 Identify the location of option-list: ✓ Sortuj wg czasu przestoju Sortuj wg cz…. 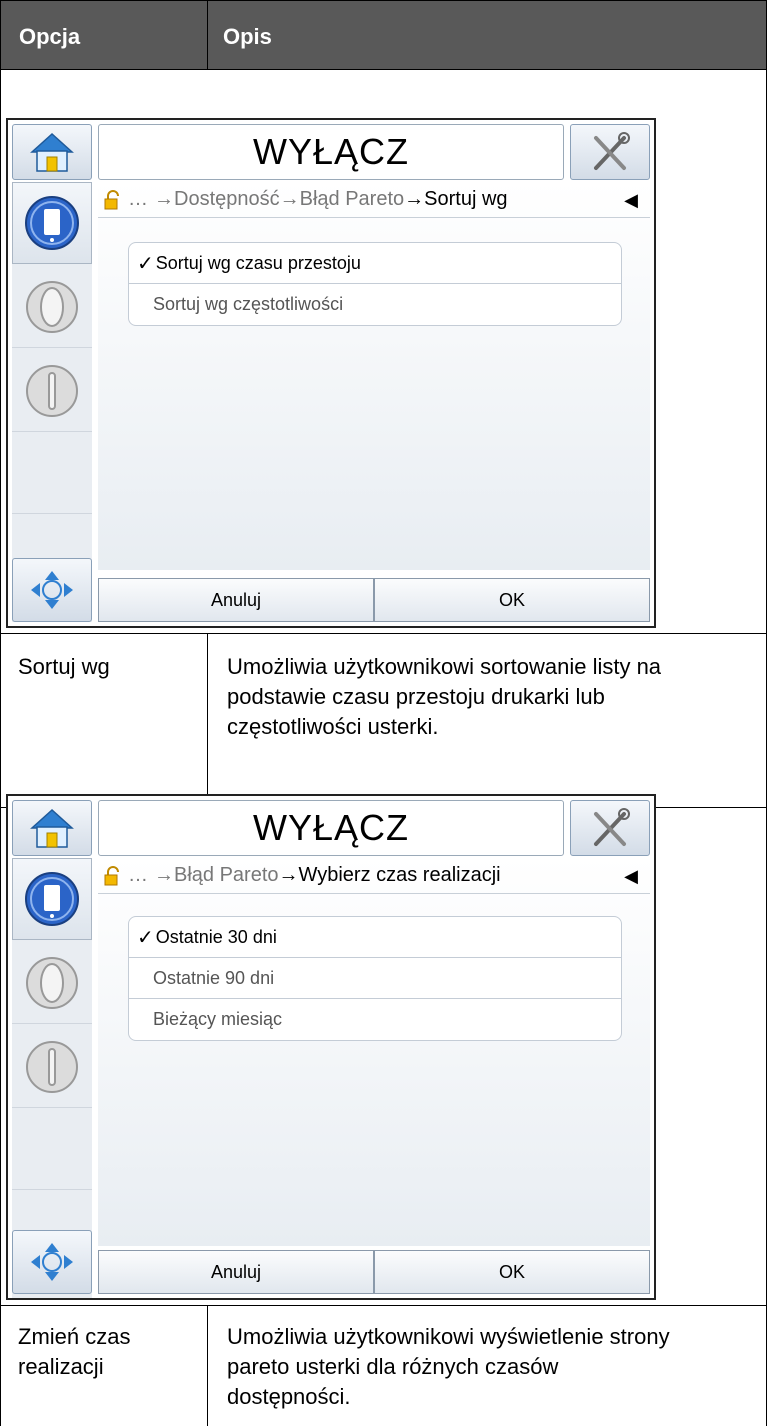
(375, 284).